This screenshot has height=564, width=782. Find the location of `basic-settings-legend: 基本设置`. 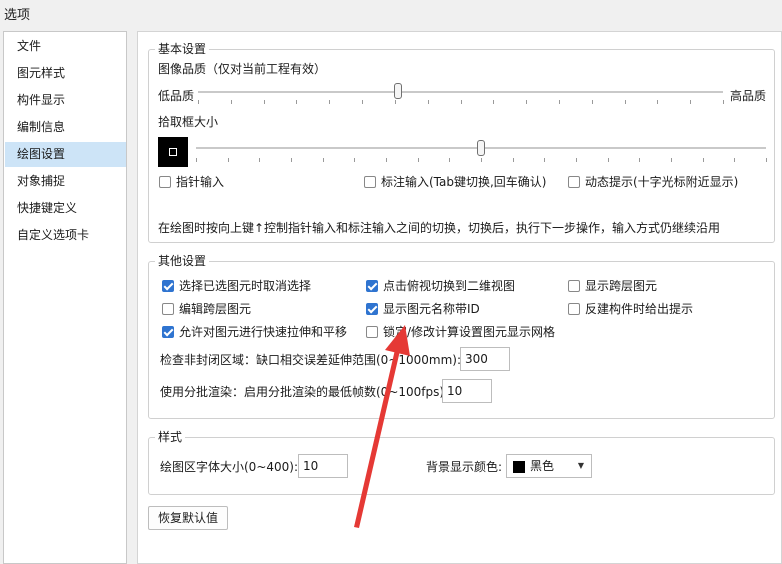

basic-settings-legend: 基本设置 is located at coordinates (182, 49).